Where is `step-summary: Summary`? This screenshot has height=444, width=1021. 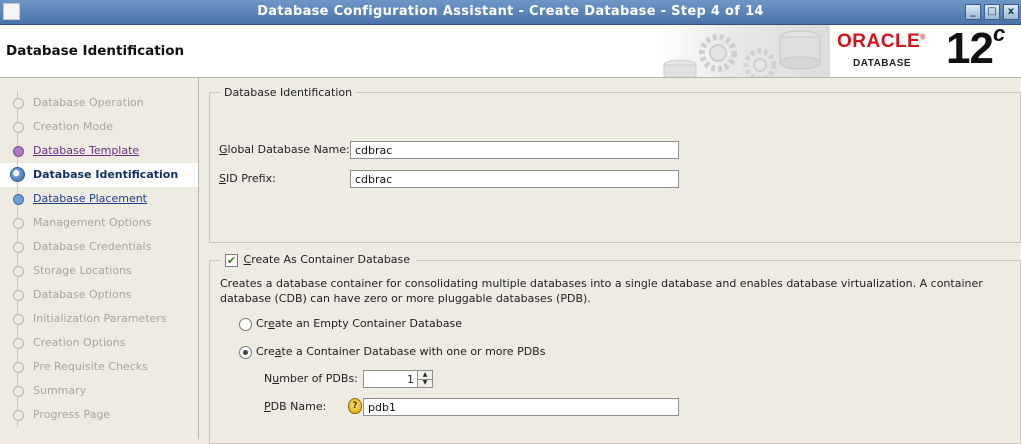 step-summary: Summary is located at coordinates (99, 391).